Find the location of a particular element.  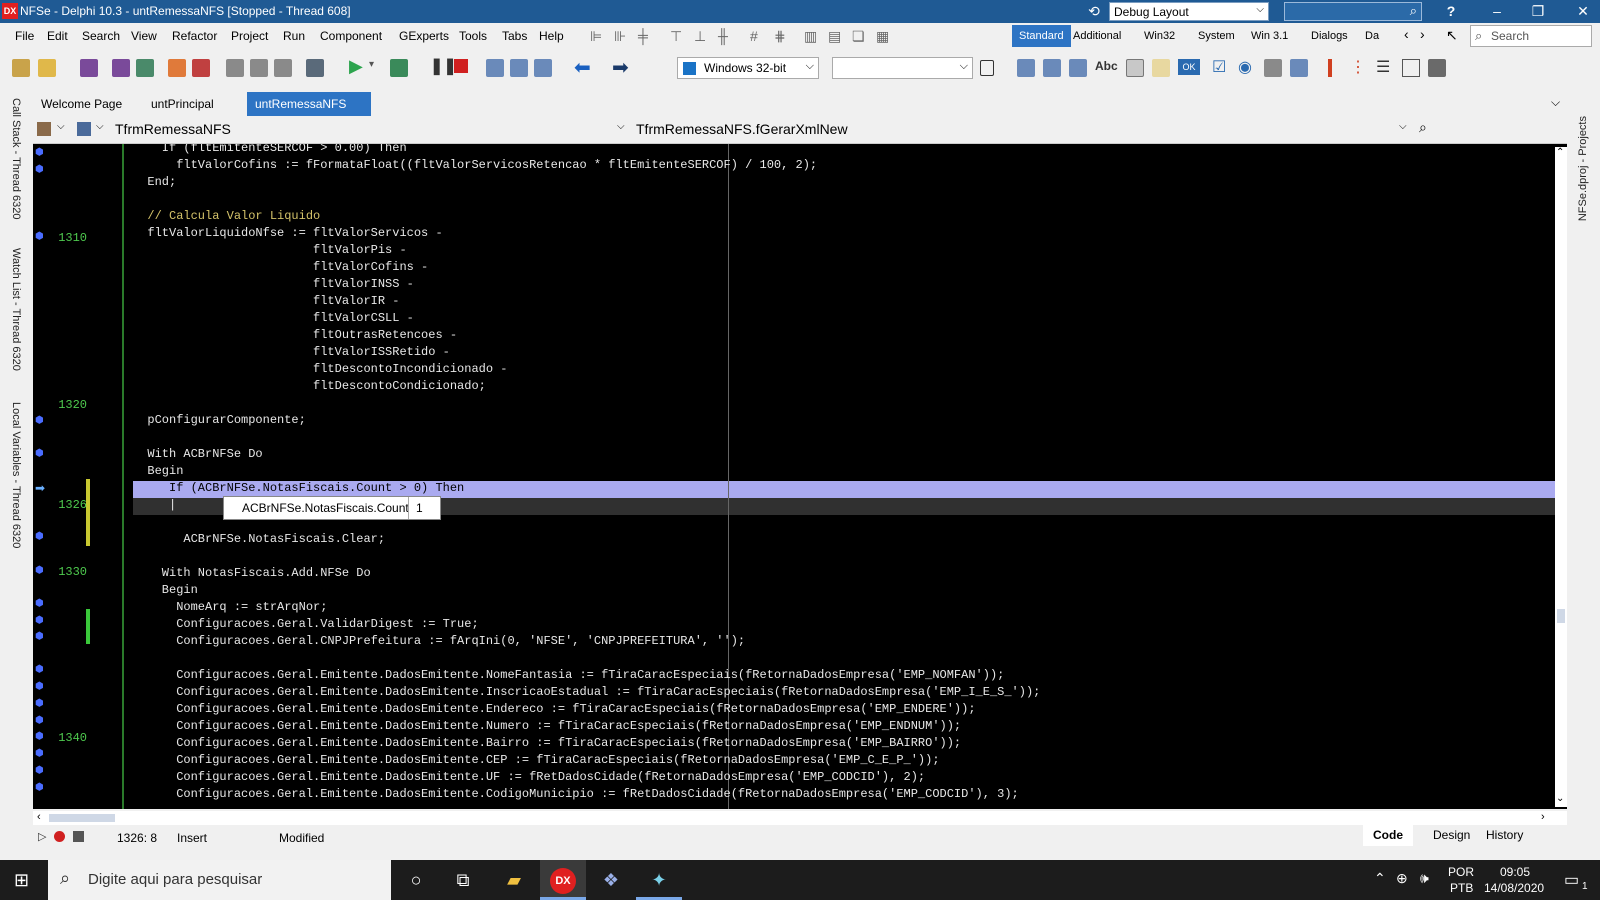

align-left-icon: ⊫ is located at coordinates (596, 36).